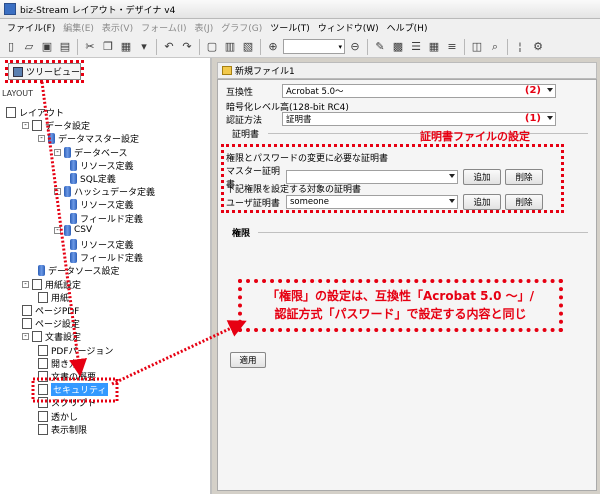  Describe the element at coordinates (309, 202) in the screenshot. I see `user-value: someone` at that location.